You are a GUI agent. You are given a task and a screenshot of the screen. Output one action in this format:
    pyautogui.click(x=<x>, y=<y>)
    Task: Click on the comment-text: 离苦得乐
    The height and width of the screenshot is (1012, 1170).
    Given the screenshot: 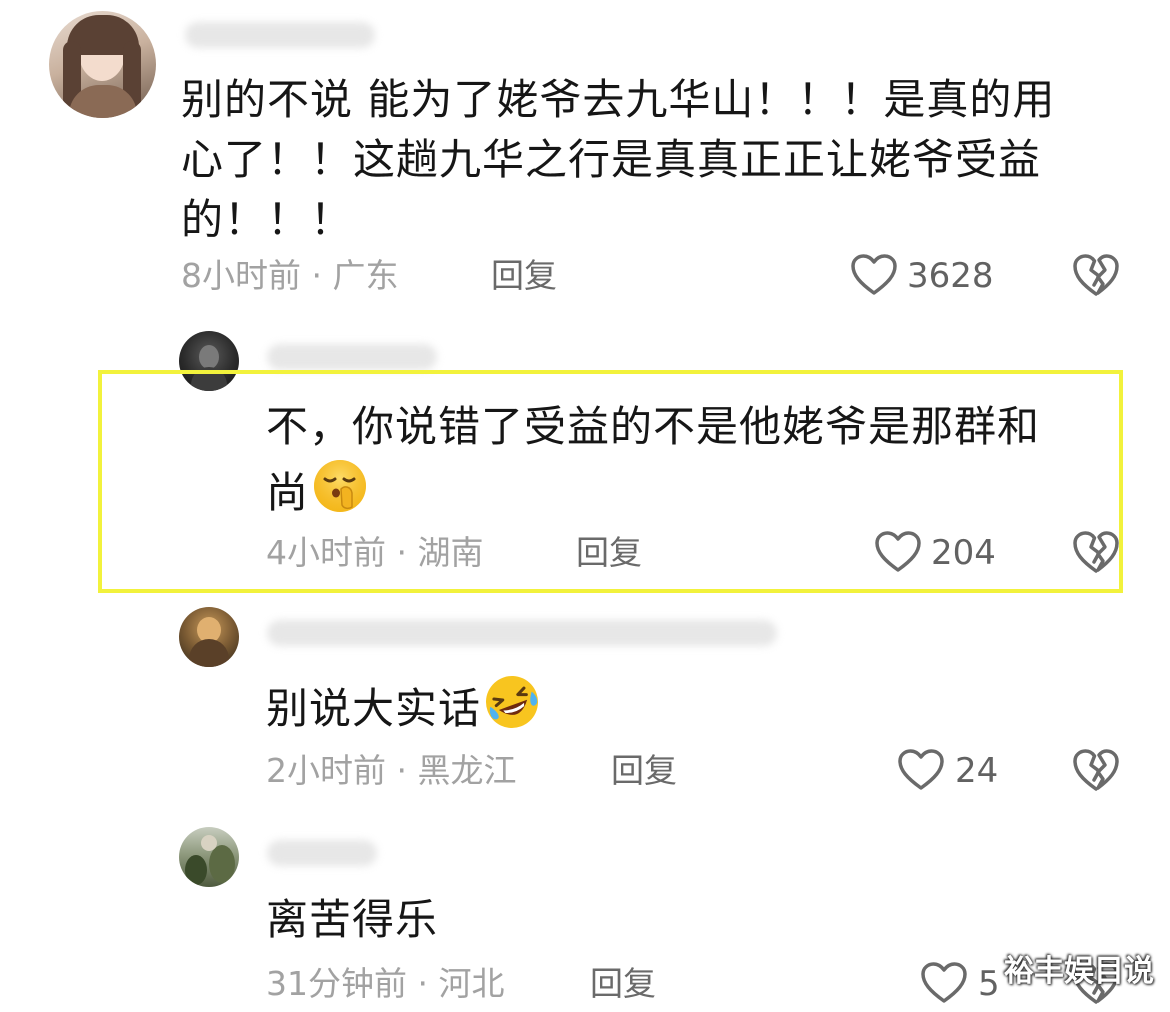 What is the action you would take?
    pyautogui.click(x=352, y=920)
    